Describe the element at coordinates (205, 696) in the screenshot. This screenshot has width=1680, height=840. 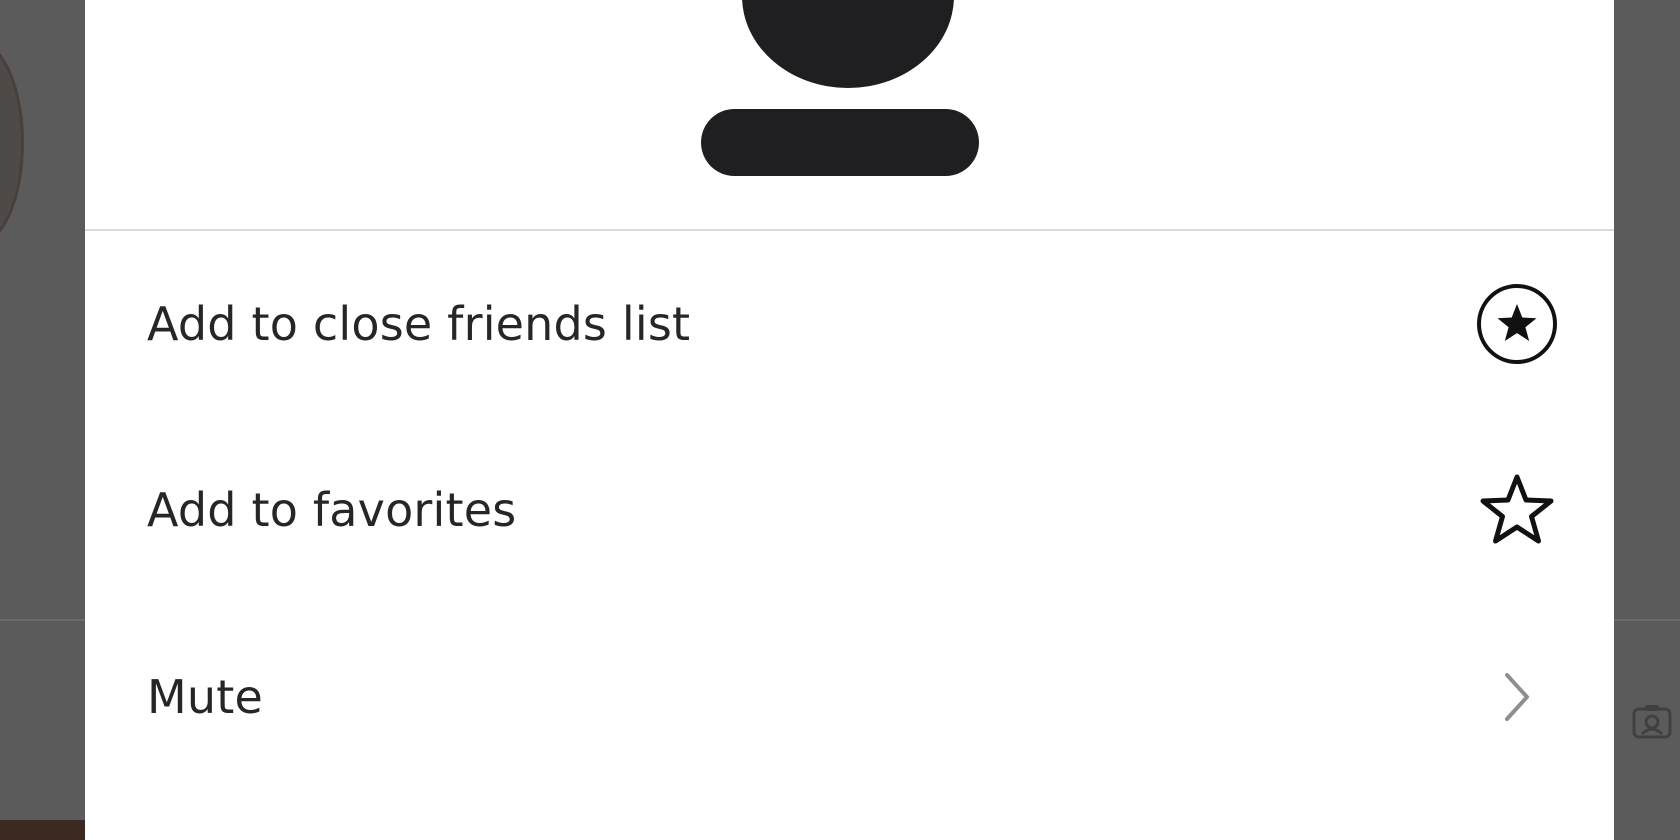
I see `menu-item-label: Mute` at that location.